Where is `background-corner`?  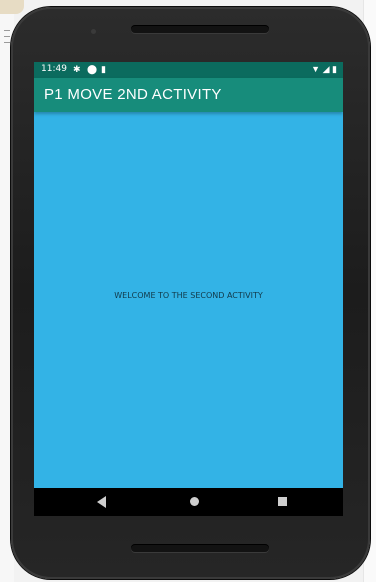
background-corner is located at coordinates (12, 7).